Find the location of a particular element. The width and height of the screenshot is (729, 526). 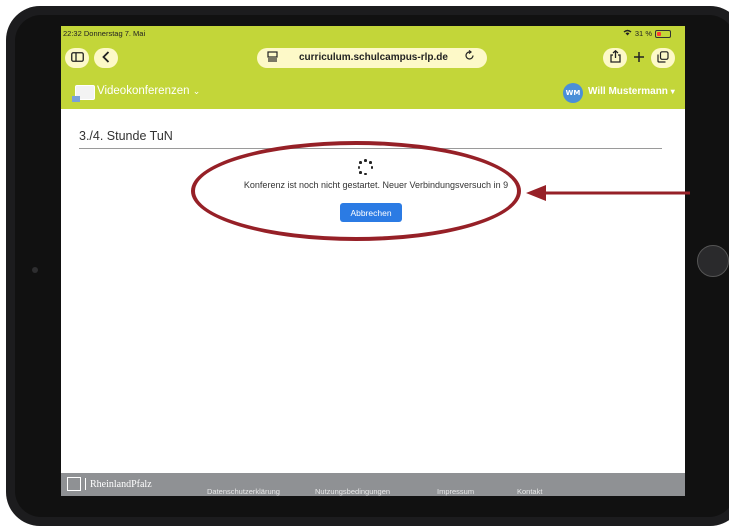

user-name: Will Mustermann is located at coordinates (628, 91).